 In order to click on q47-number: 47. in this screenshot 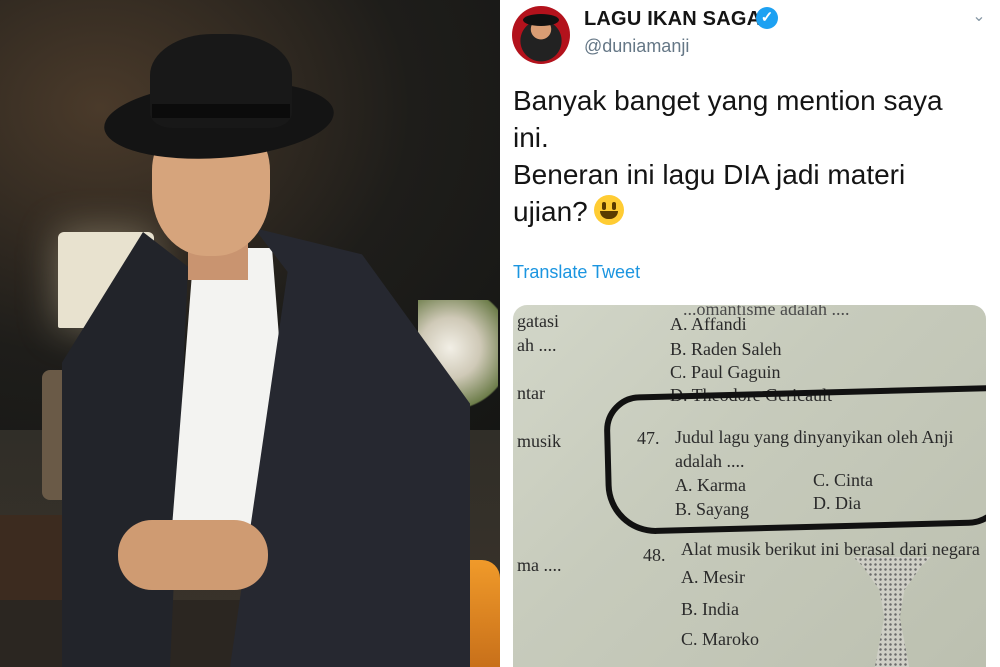, I will do `click(648, 438)`.